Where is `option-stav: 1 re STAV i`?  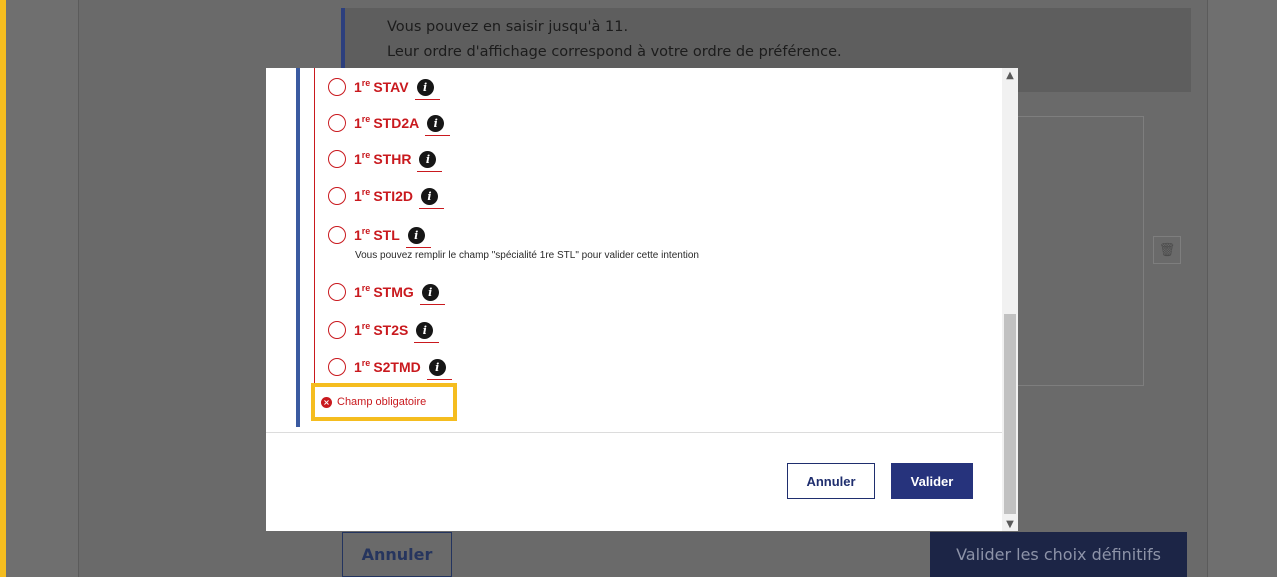
option-stav: 1 re STAV i is located at coordinates (384, 88).